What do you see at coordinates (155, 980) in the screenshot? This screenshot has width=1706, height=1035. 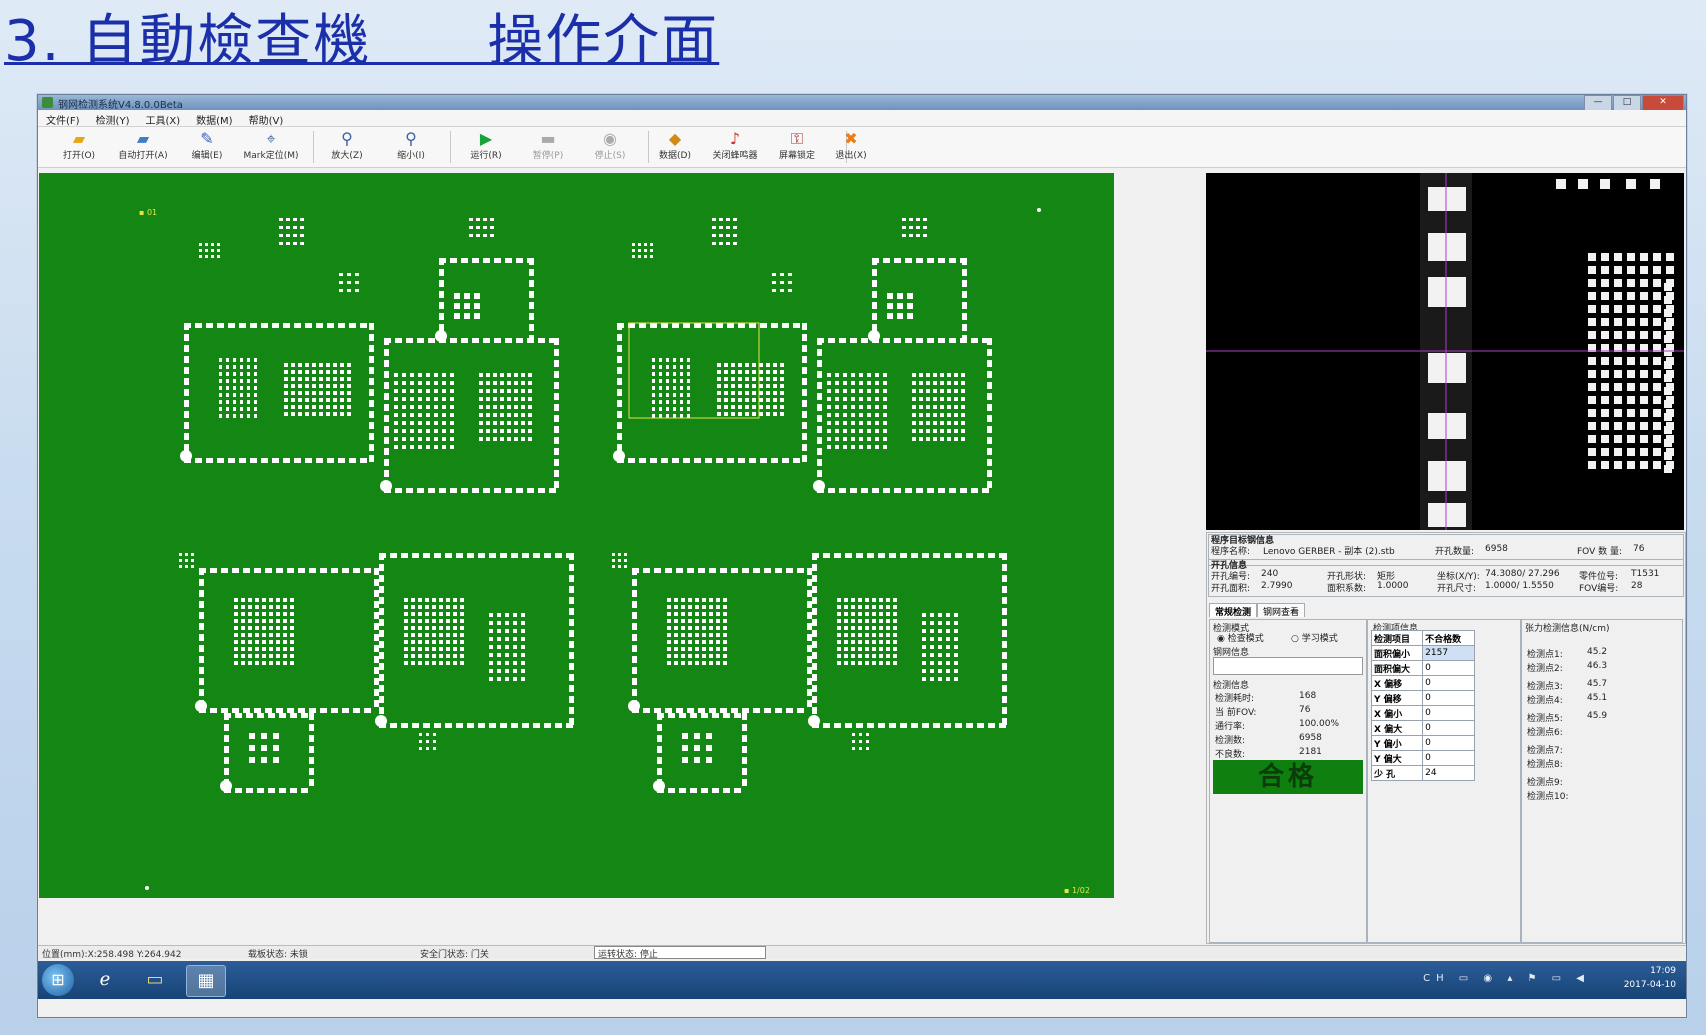 I see `explorer-taskbar-icon: ▭` at bounding box center [155, 980].